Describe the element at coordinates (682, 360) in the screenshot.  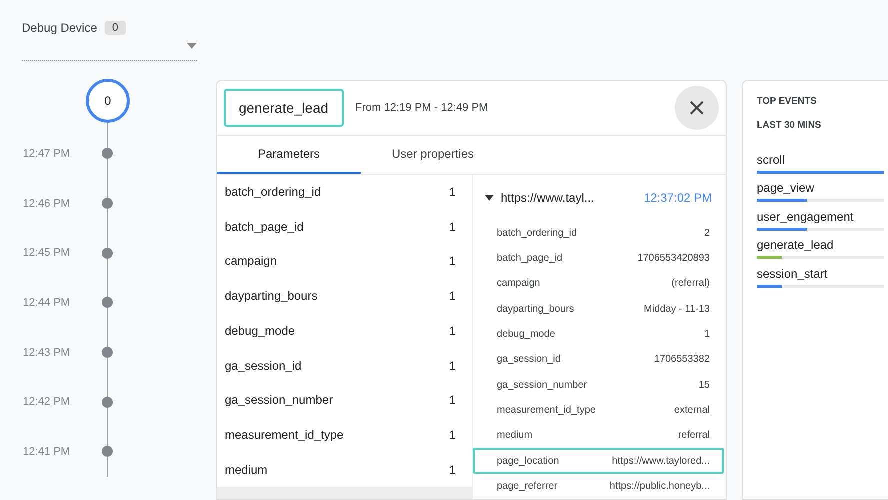
I see `detail-value: 1706553382` at that location.